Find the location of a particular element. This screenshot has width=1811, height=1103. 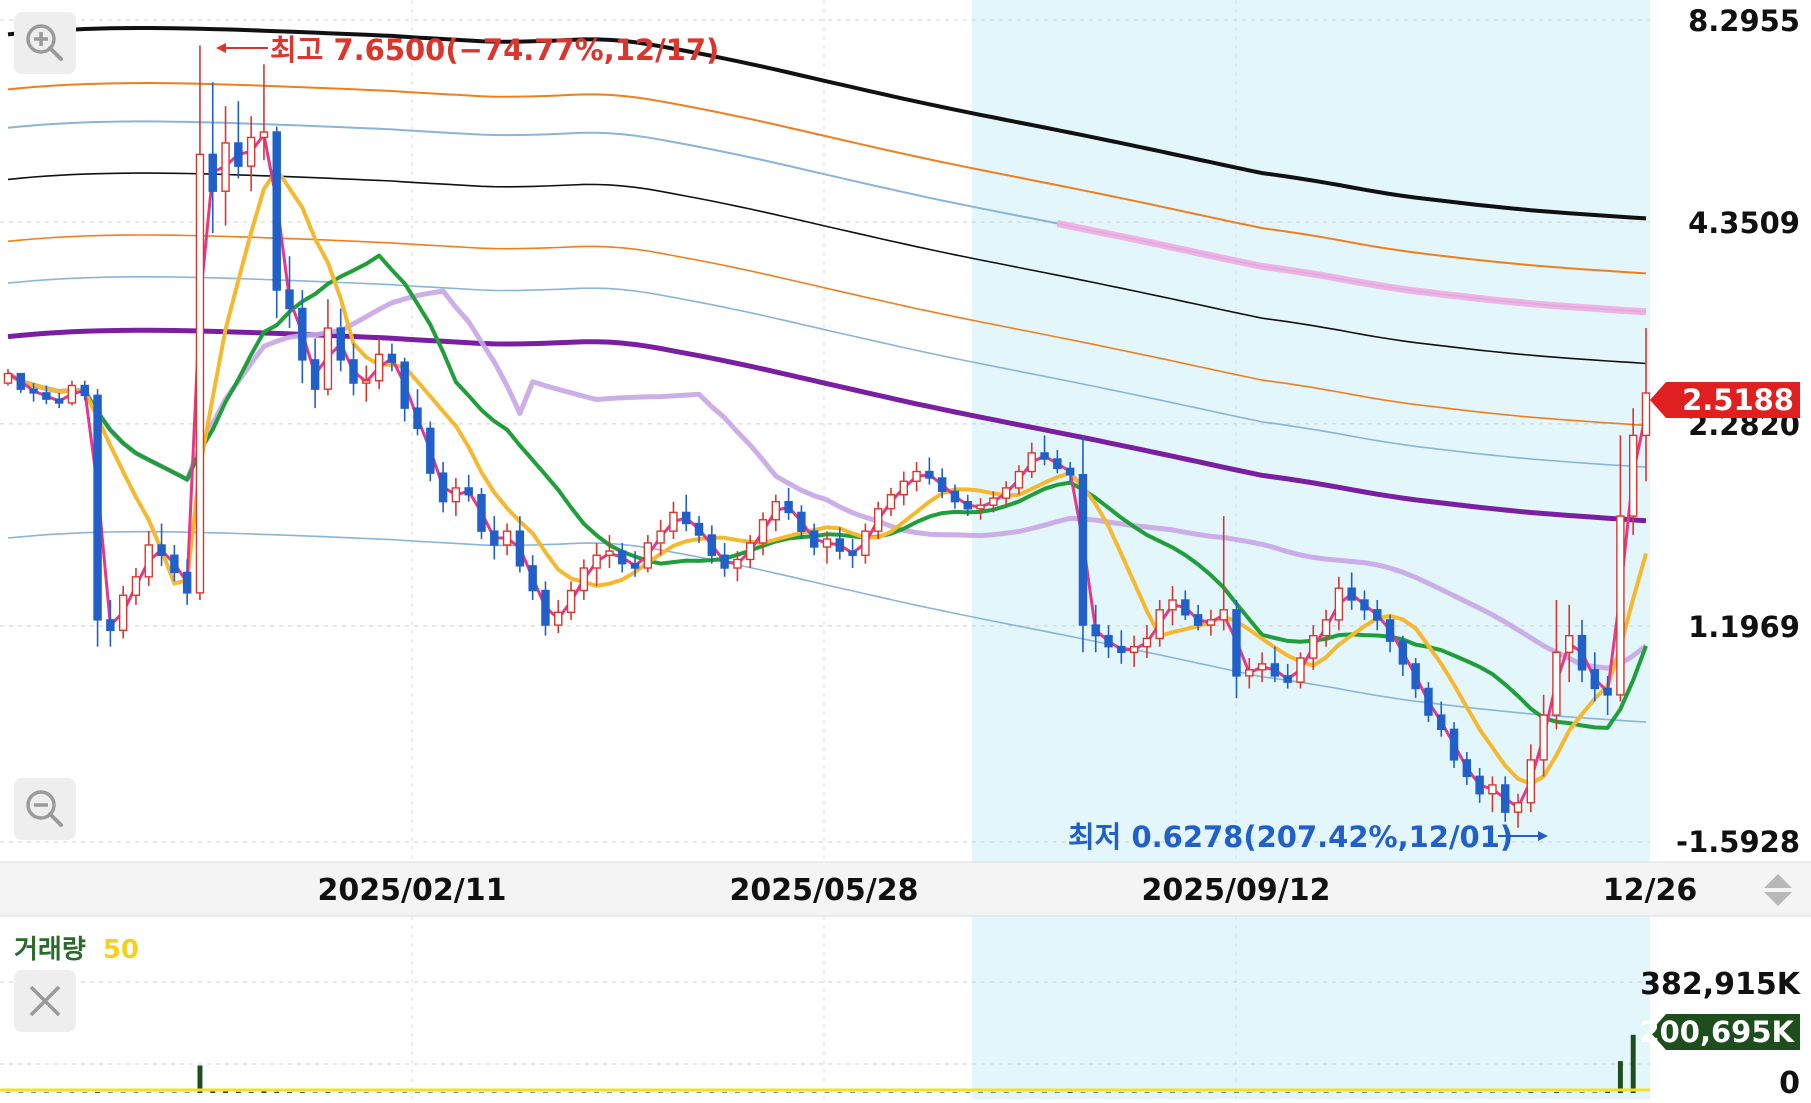

price-tick-label-1: 4.3509 is located at coordinates (1744, 223).